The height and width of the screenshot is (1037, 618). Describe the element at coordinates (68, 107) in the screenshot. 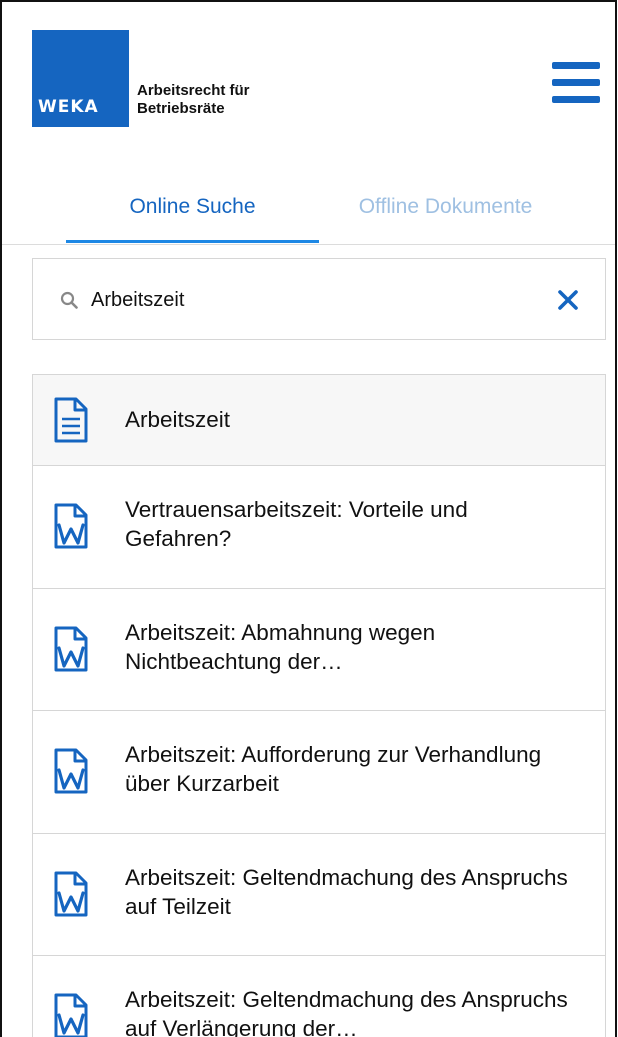

I see `logo-text: WEKA` at that location.